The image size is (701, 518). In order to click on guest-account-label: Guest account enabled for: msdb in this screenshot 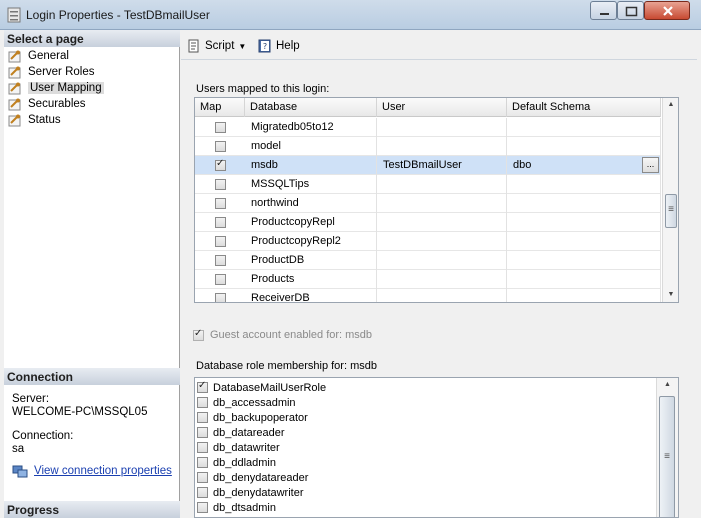, I will do `click(291, 335)`.